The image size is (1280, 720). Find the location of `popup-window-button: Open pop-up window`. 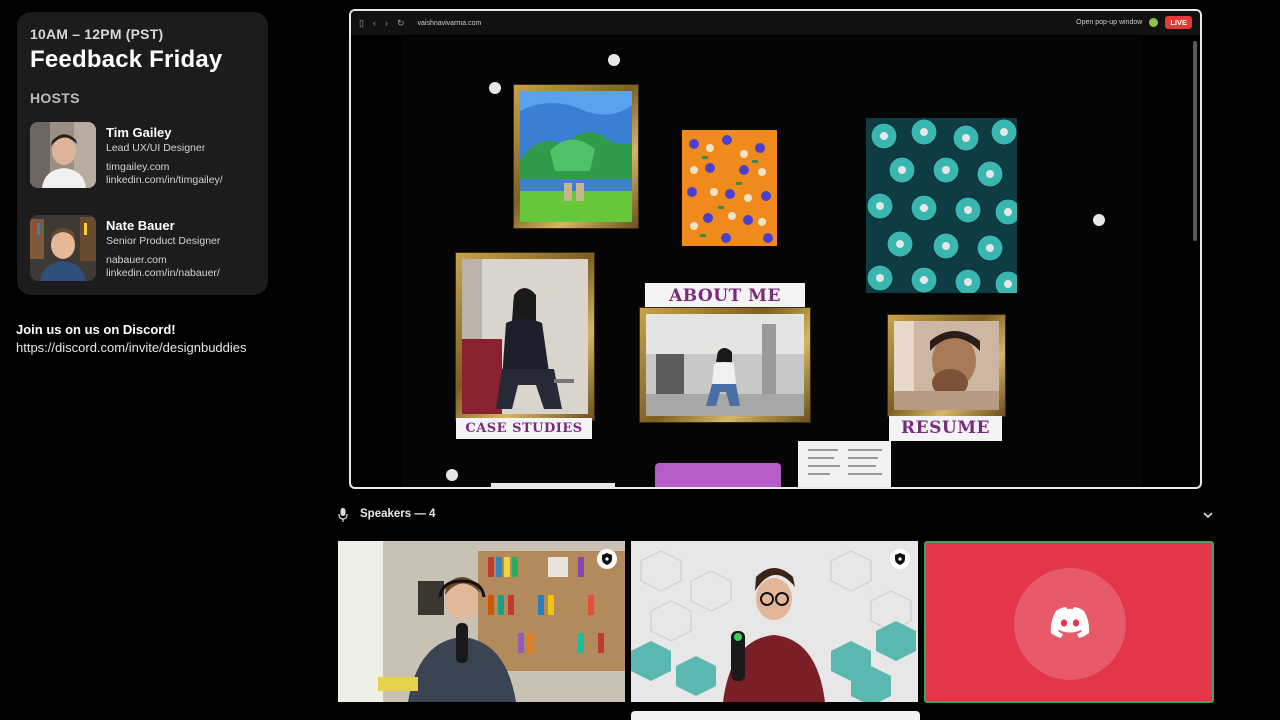

popup-window-button: Open pop-up window is located at coordinates (1109, 22).